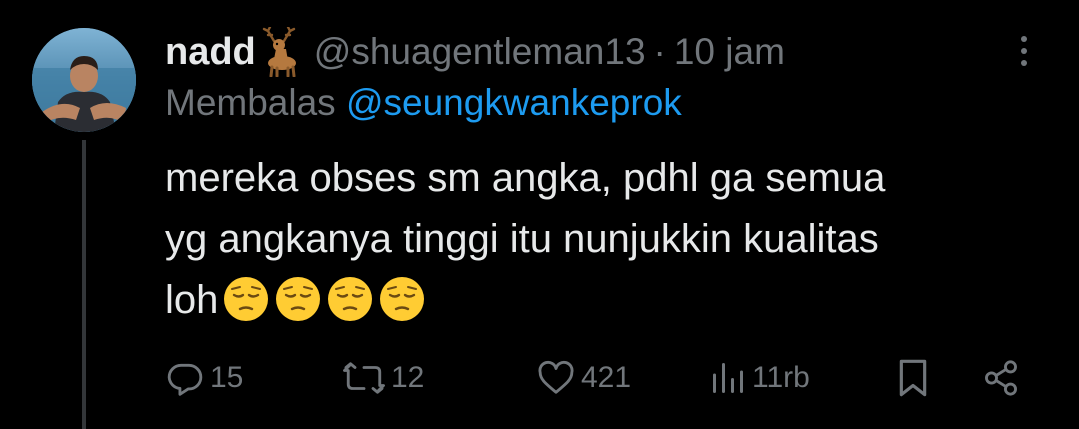 The width and height of the screenshot is (1079, 429). I want to click on emoji-row, so click(324, 299).